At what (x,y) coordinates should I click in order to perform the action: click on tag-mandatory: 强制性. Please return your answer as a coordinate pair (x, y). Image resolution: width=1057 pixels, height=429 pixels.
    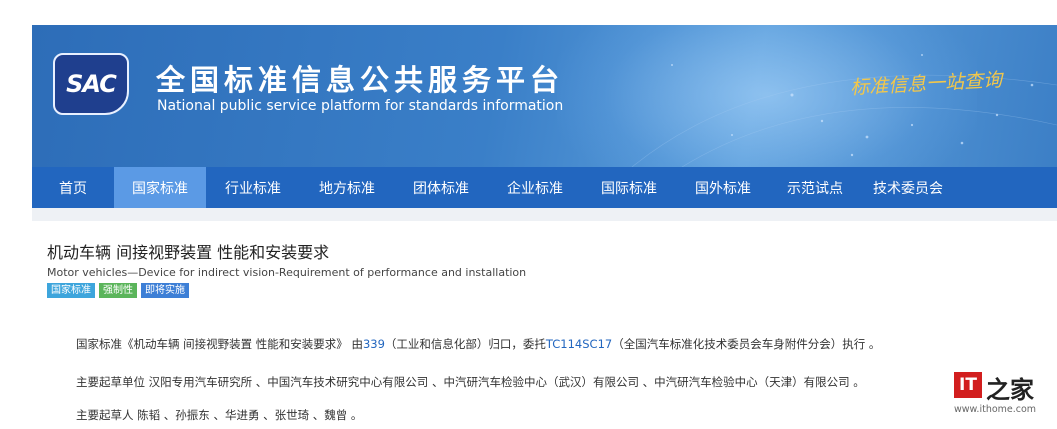
    Looking at the image, I should click on (118, 290).